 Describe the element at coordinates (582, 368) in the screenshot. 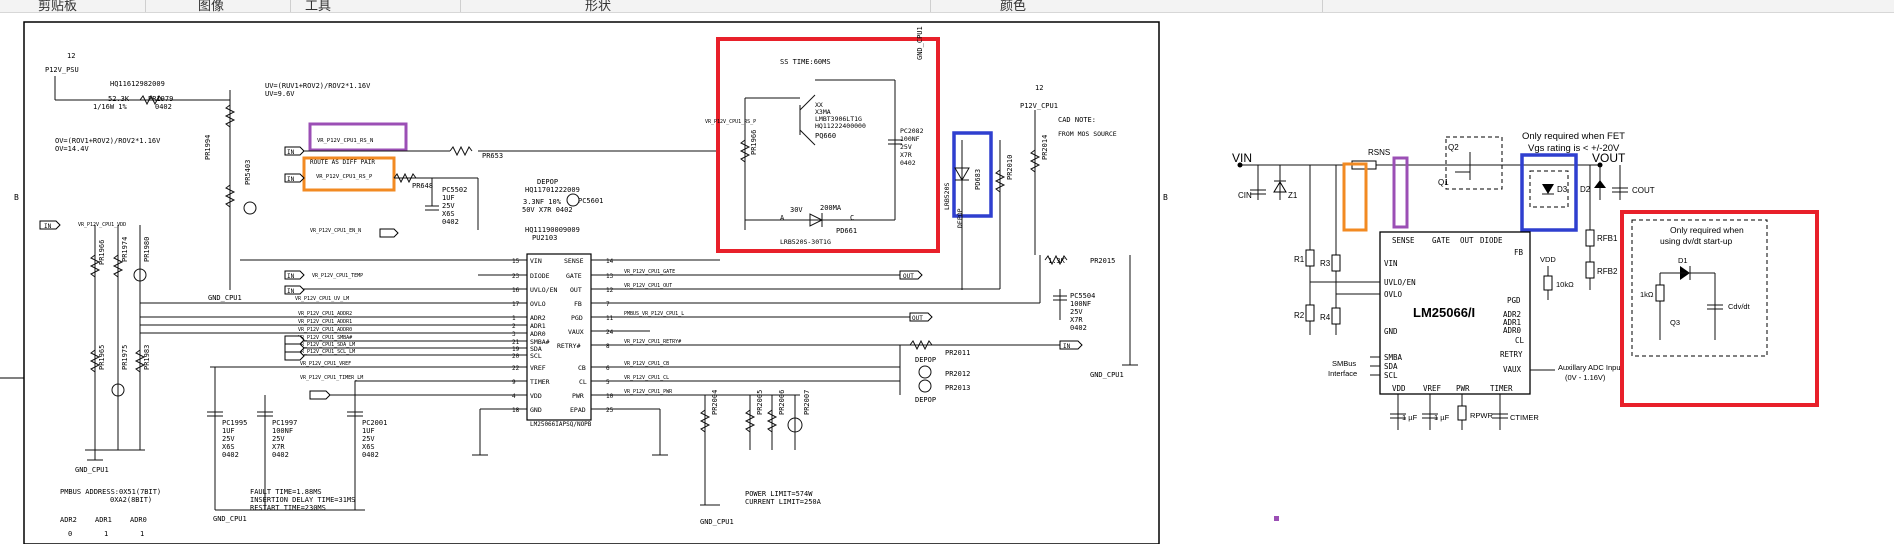

I see `svg-text: CB` at that location.